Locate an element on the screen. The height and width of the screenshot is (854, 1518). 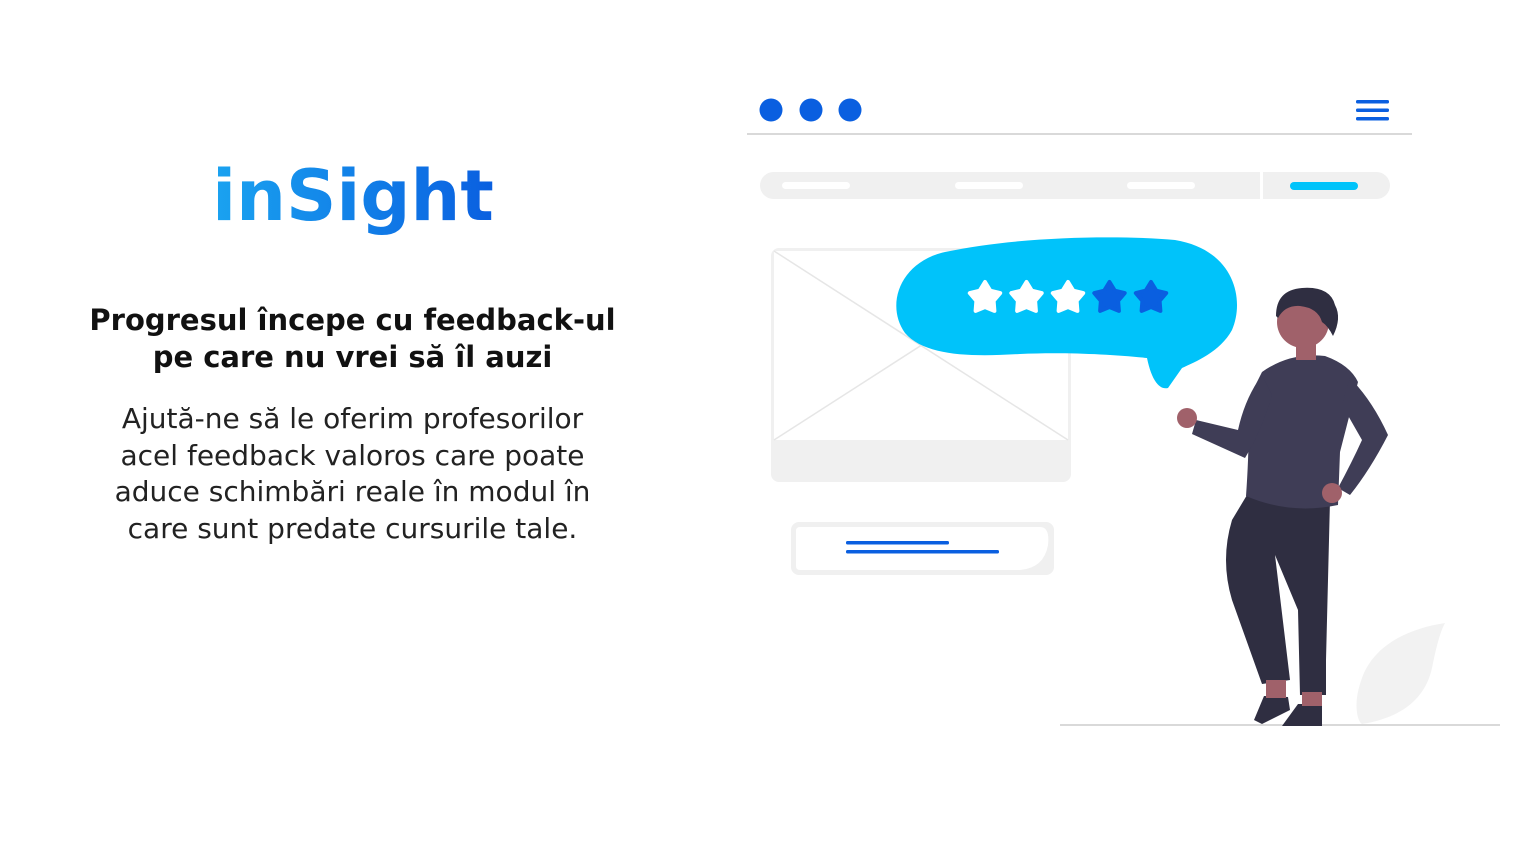
image-placeholder-card is located at coordinates (921, 365).